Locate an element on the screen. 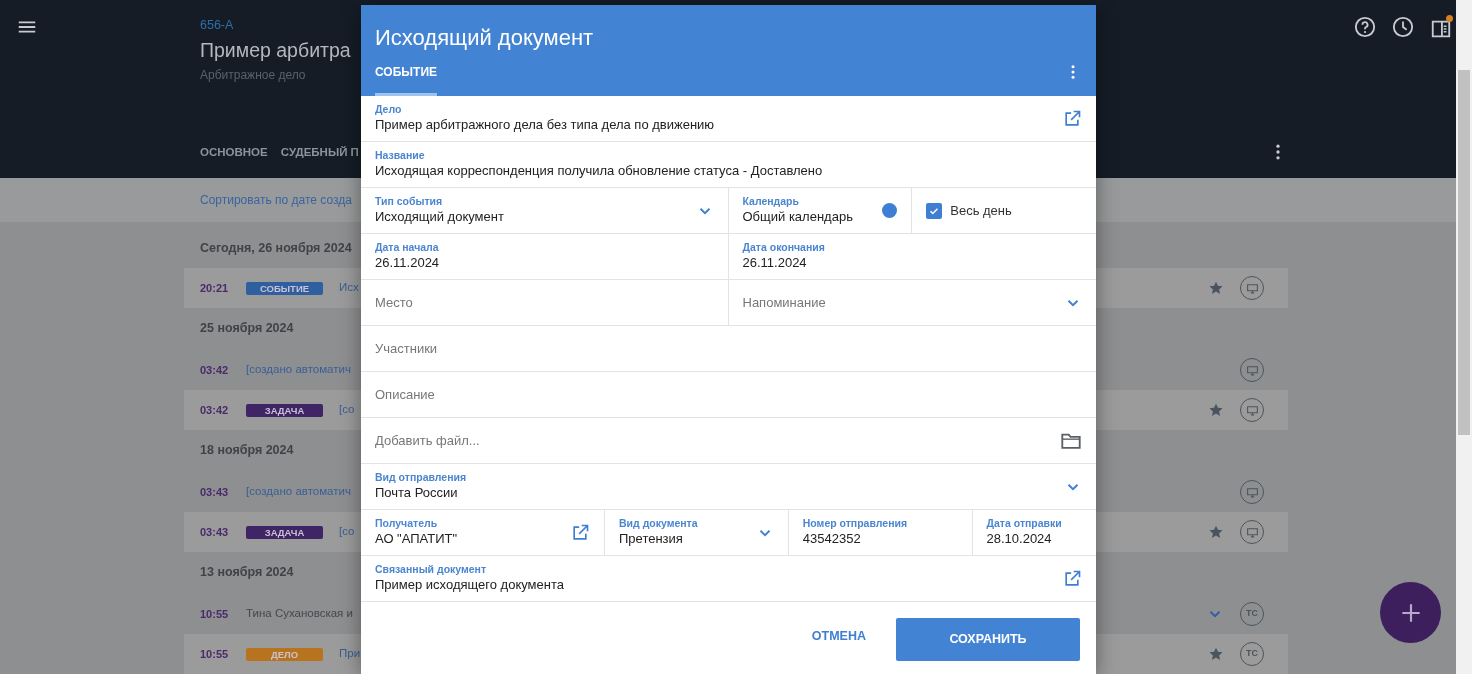 This screenshot has height=674, width=1472. input-field: АО "АПАТИТ" is located at coordinates (468, 538).